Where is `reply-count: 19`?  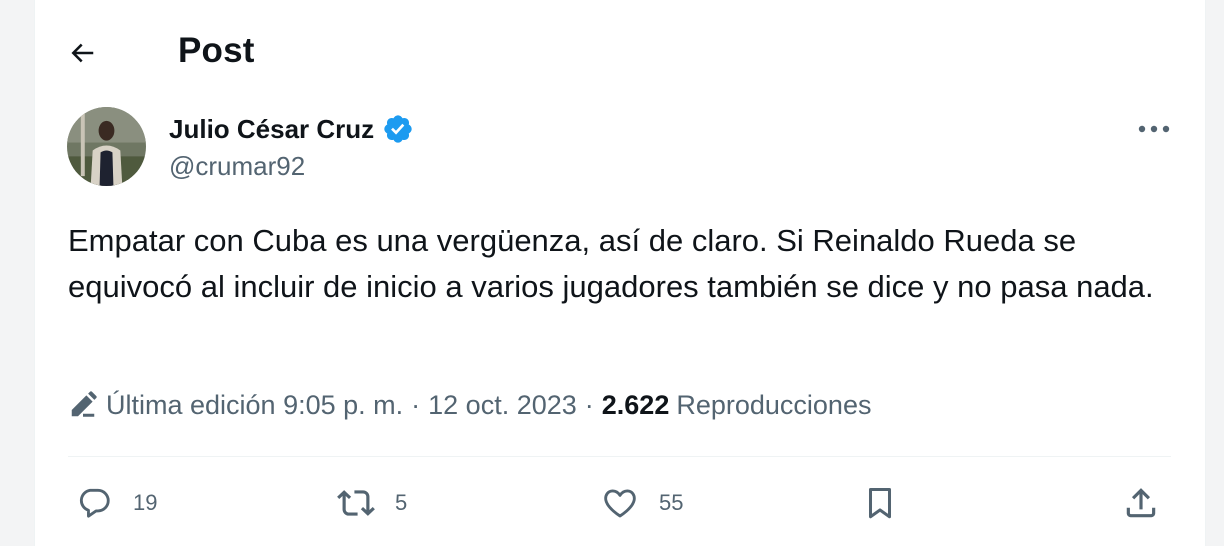
reply-count: 19 is located at coordinates (145, 502).